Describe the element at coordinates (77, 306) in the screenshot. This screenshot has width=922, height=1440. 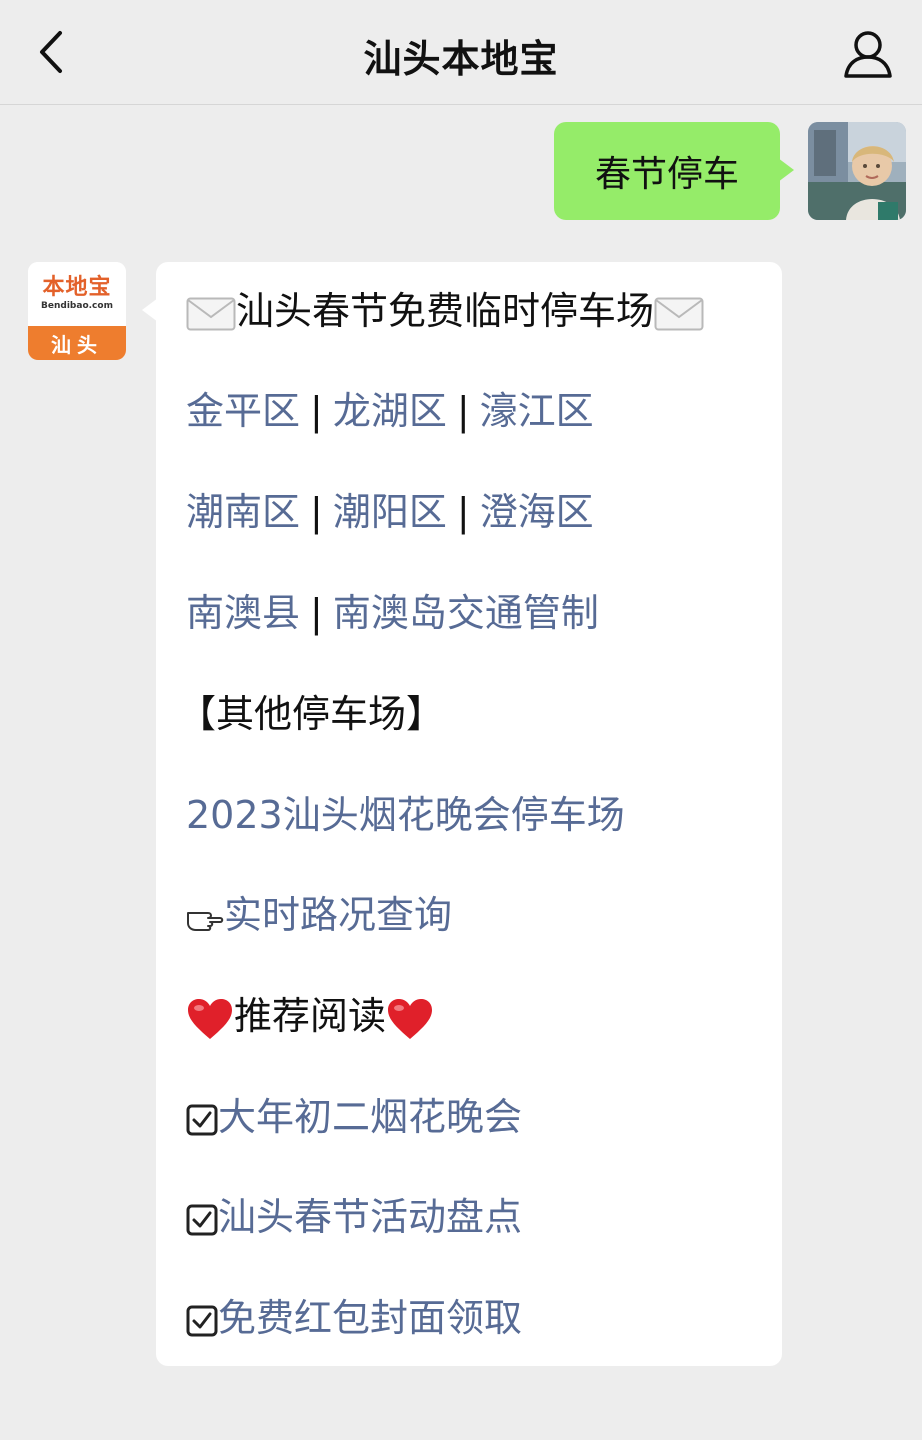
I see `avatar-domain-text: Bendibao.com` at that location.